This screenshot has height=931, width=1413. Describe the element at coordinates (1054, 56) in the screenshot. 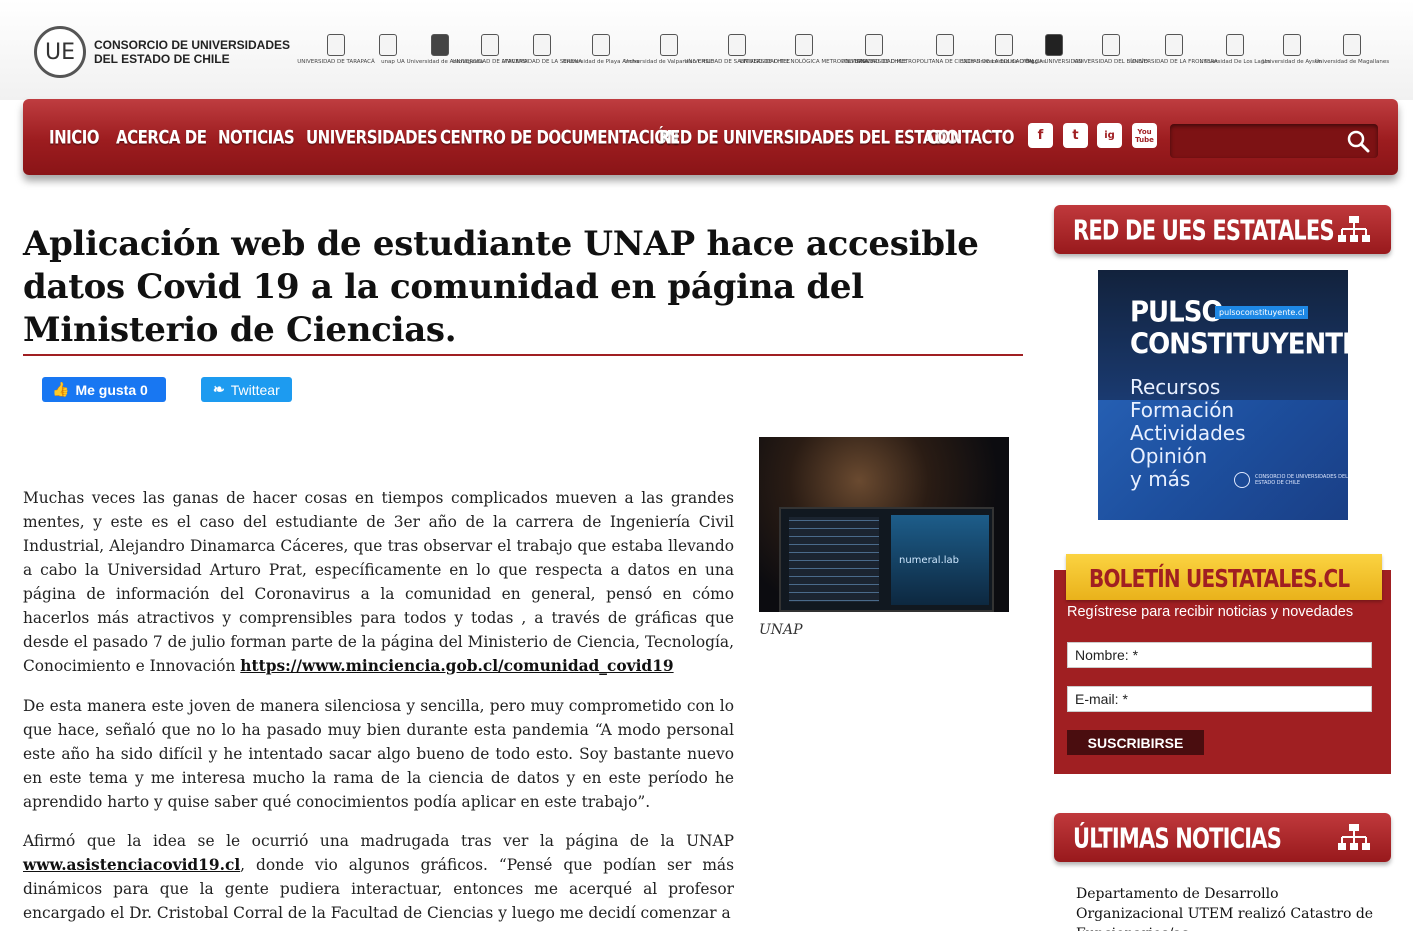

I see `university-logo: TALCA UNIVERSIDAD` at that location.